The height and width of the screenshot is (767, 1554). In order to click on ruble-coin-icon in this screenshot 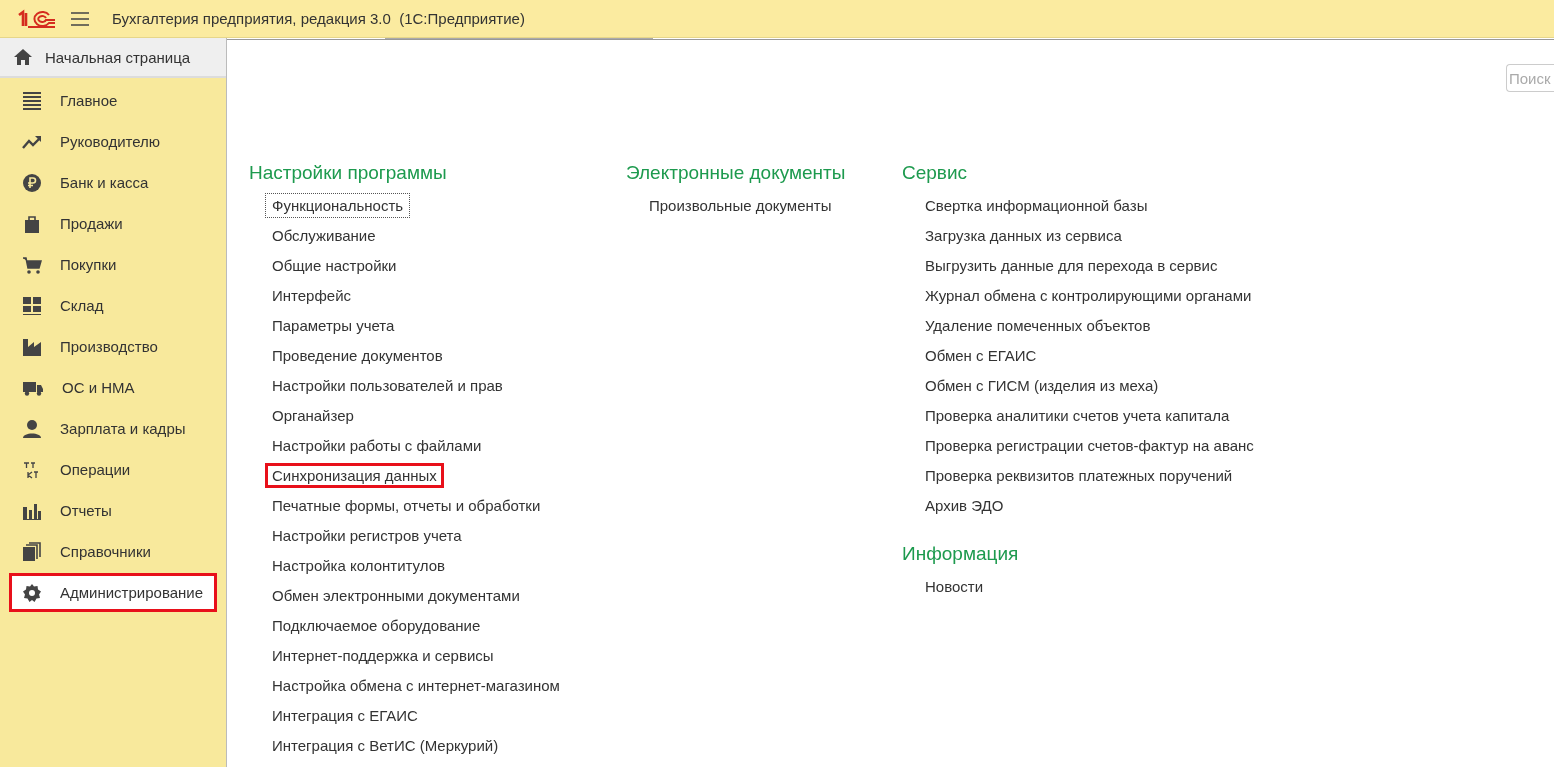, I will do `click(32, 182)`.